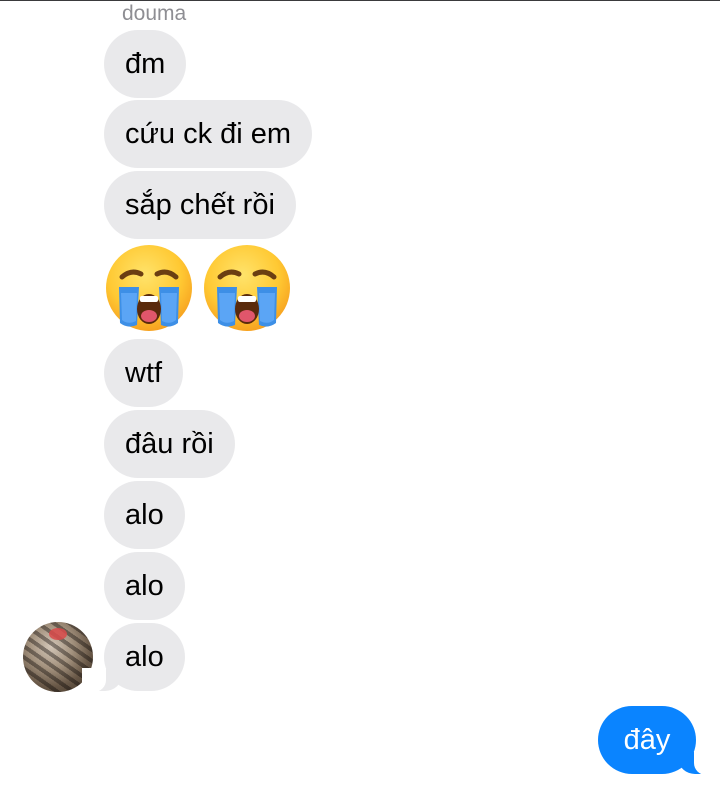  I want to click on incoming-message-bubble: wtf, so click(144, 373).